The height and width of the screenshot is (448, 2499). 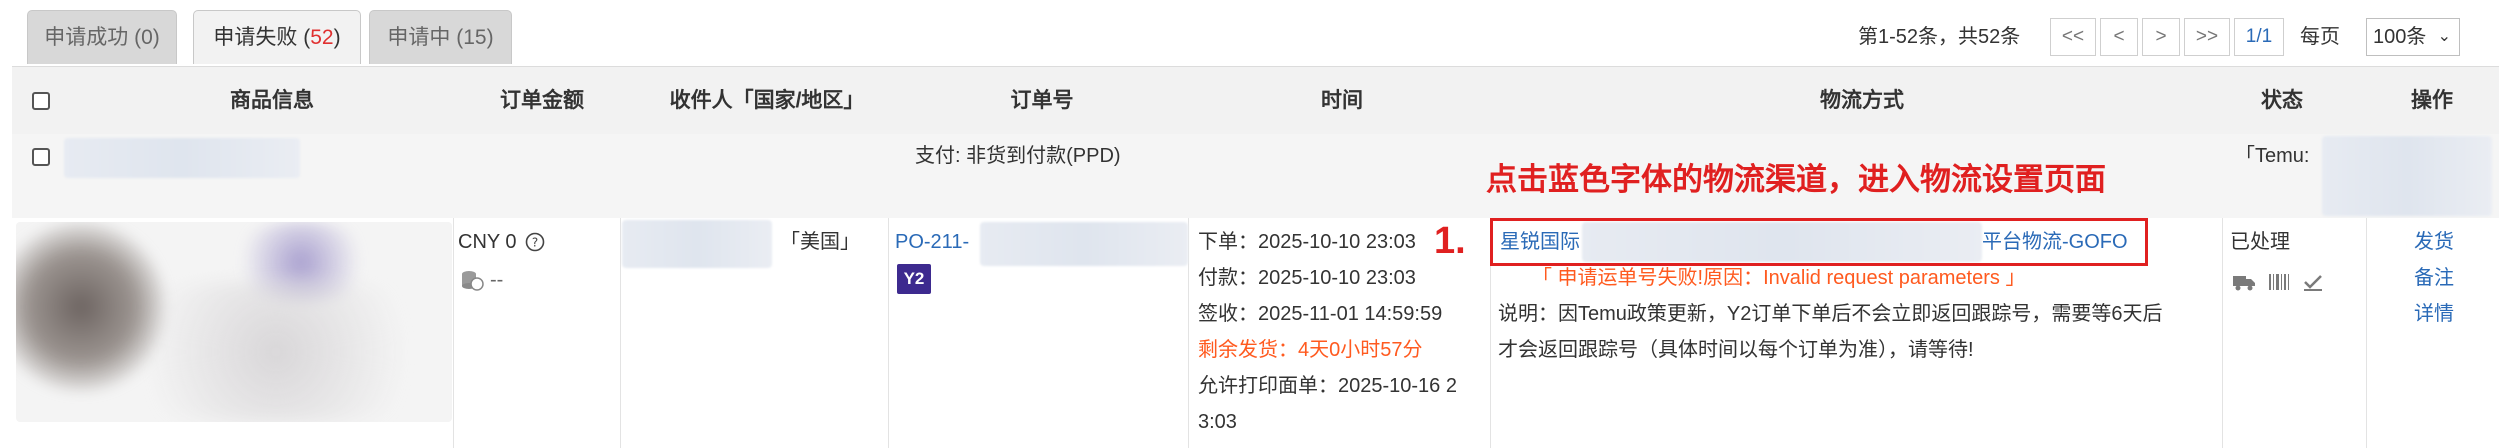 I want to click on annotation-highlight-box, so click(x=1819, y=242).